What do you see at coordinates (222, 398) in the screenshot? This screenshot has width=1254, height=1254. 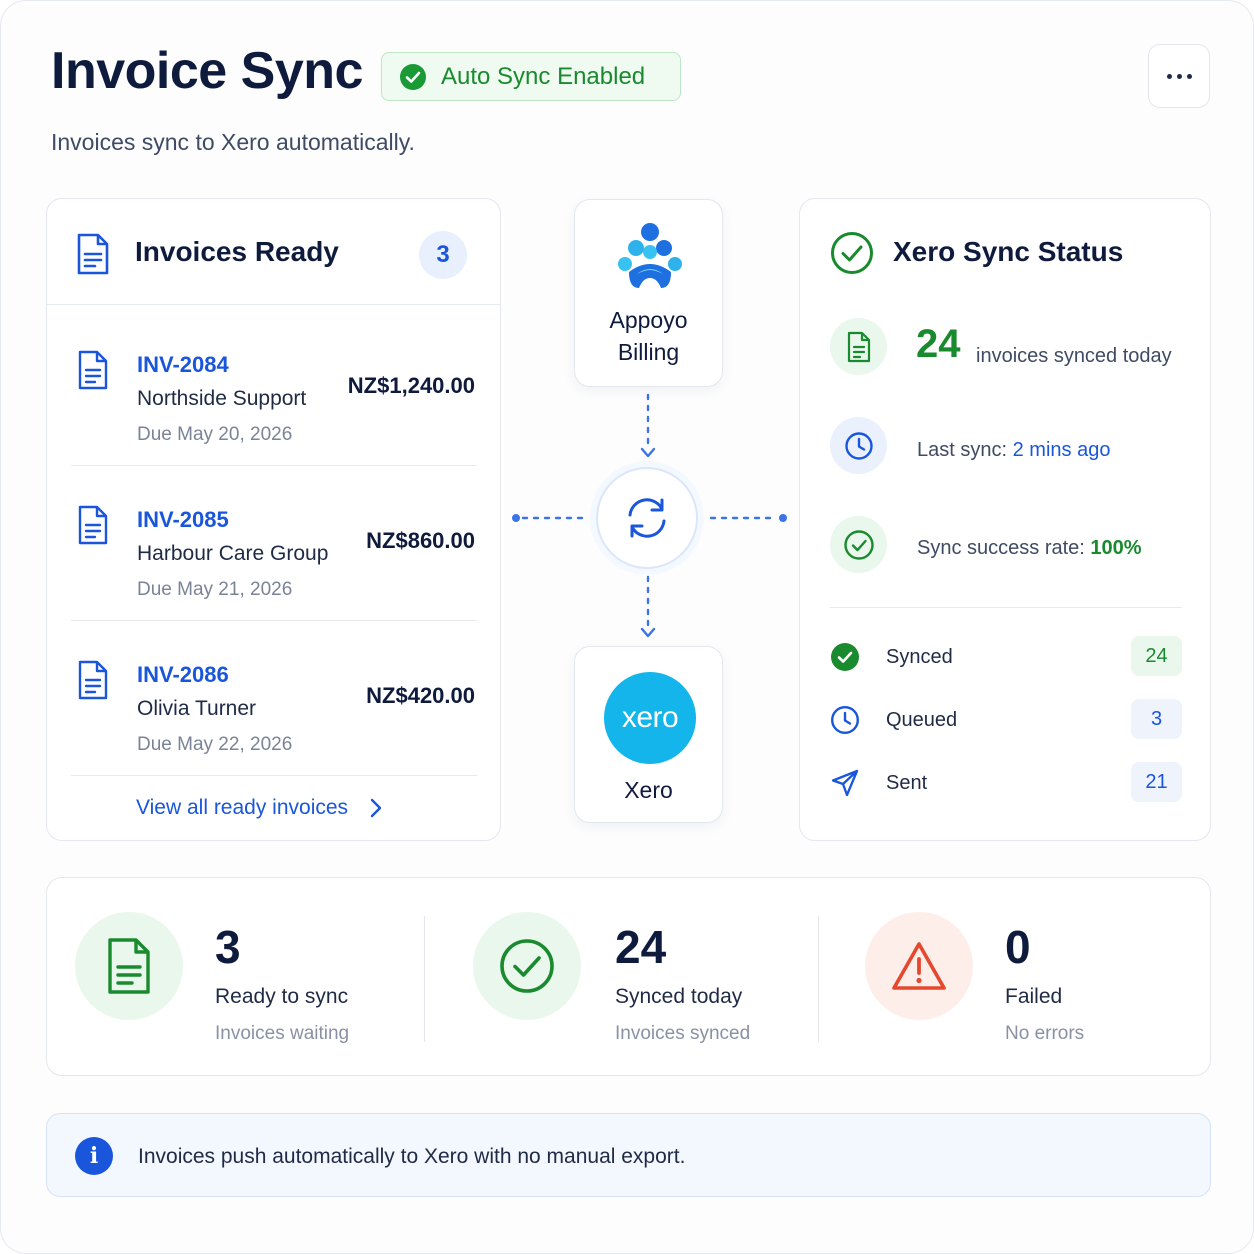 I see `invoice-customer: Northside Support` at bounding box center [222, 398].